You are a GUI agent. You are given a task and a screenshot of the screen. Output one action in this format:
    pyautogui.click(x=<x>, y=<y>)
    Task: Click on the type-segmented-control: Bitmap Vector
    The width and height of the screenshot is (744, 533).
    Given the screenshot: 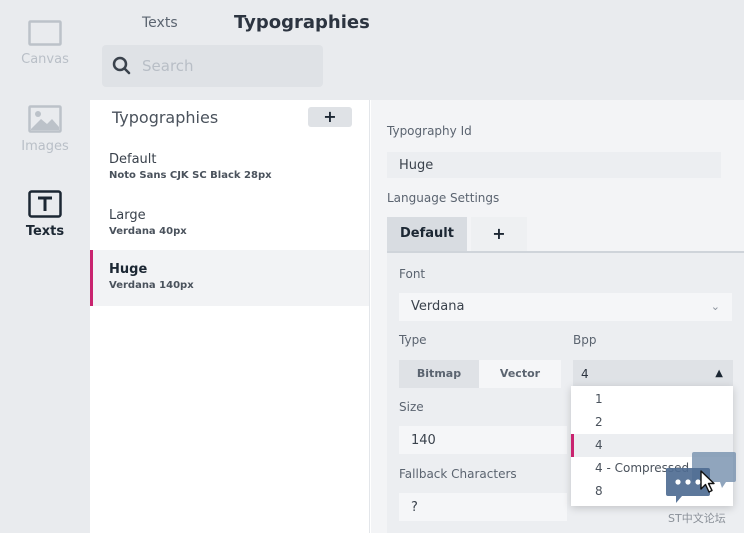 What is the action you would take?
    pyautogui.click(x=480, y=374)
    